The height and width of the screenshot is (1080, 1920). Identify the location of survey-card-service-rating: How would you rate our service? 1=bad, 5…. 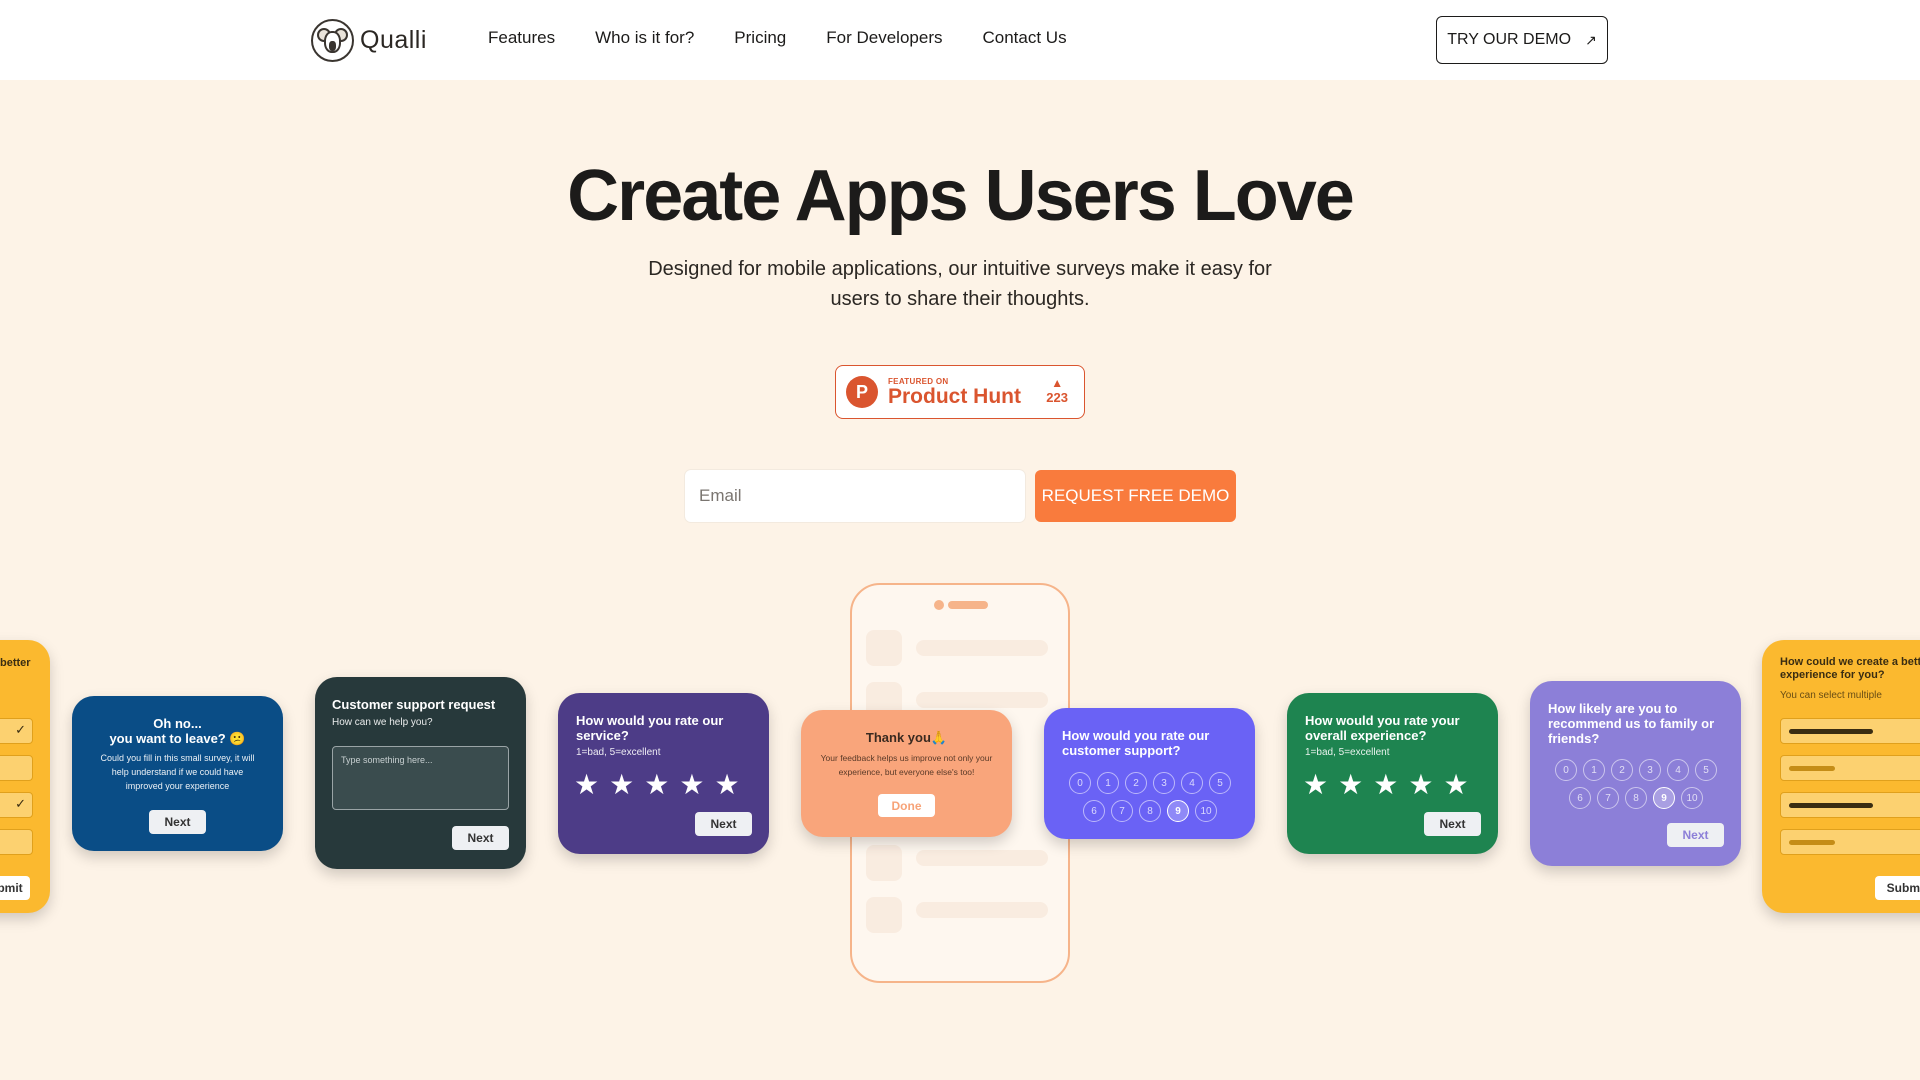
(663, 773).